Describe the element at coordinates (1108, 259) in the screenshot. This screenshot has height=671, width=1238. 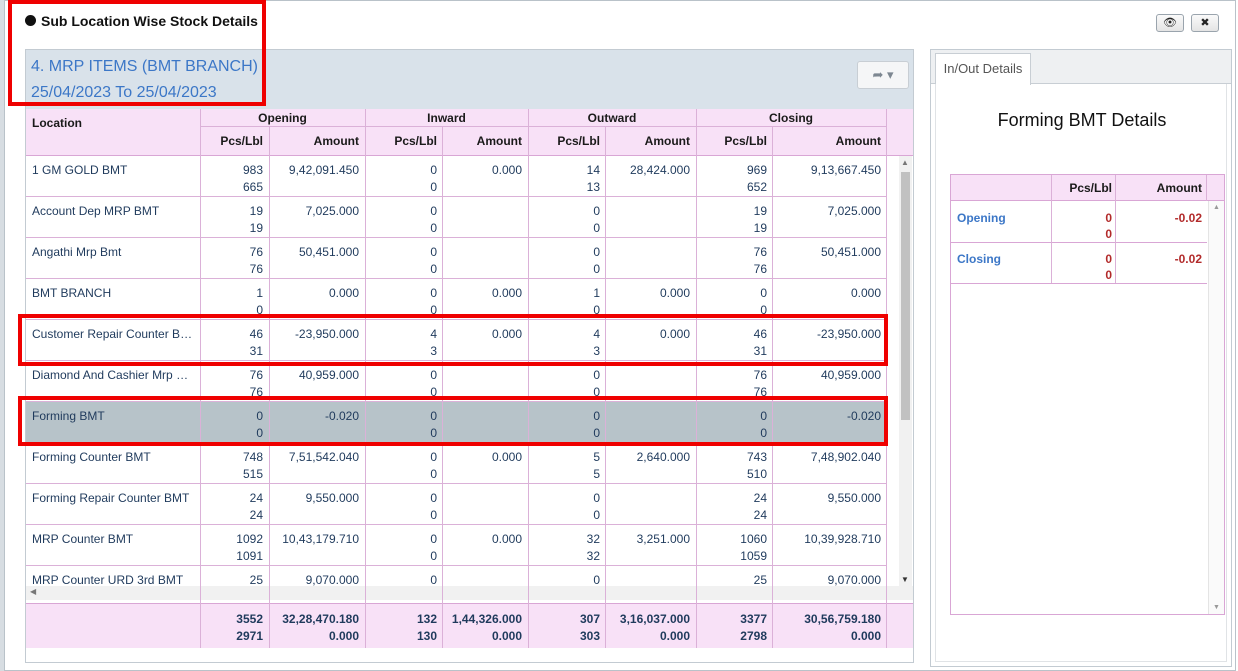
I see `details-pcs-value: 0` at that location.